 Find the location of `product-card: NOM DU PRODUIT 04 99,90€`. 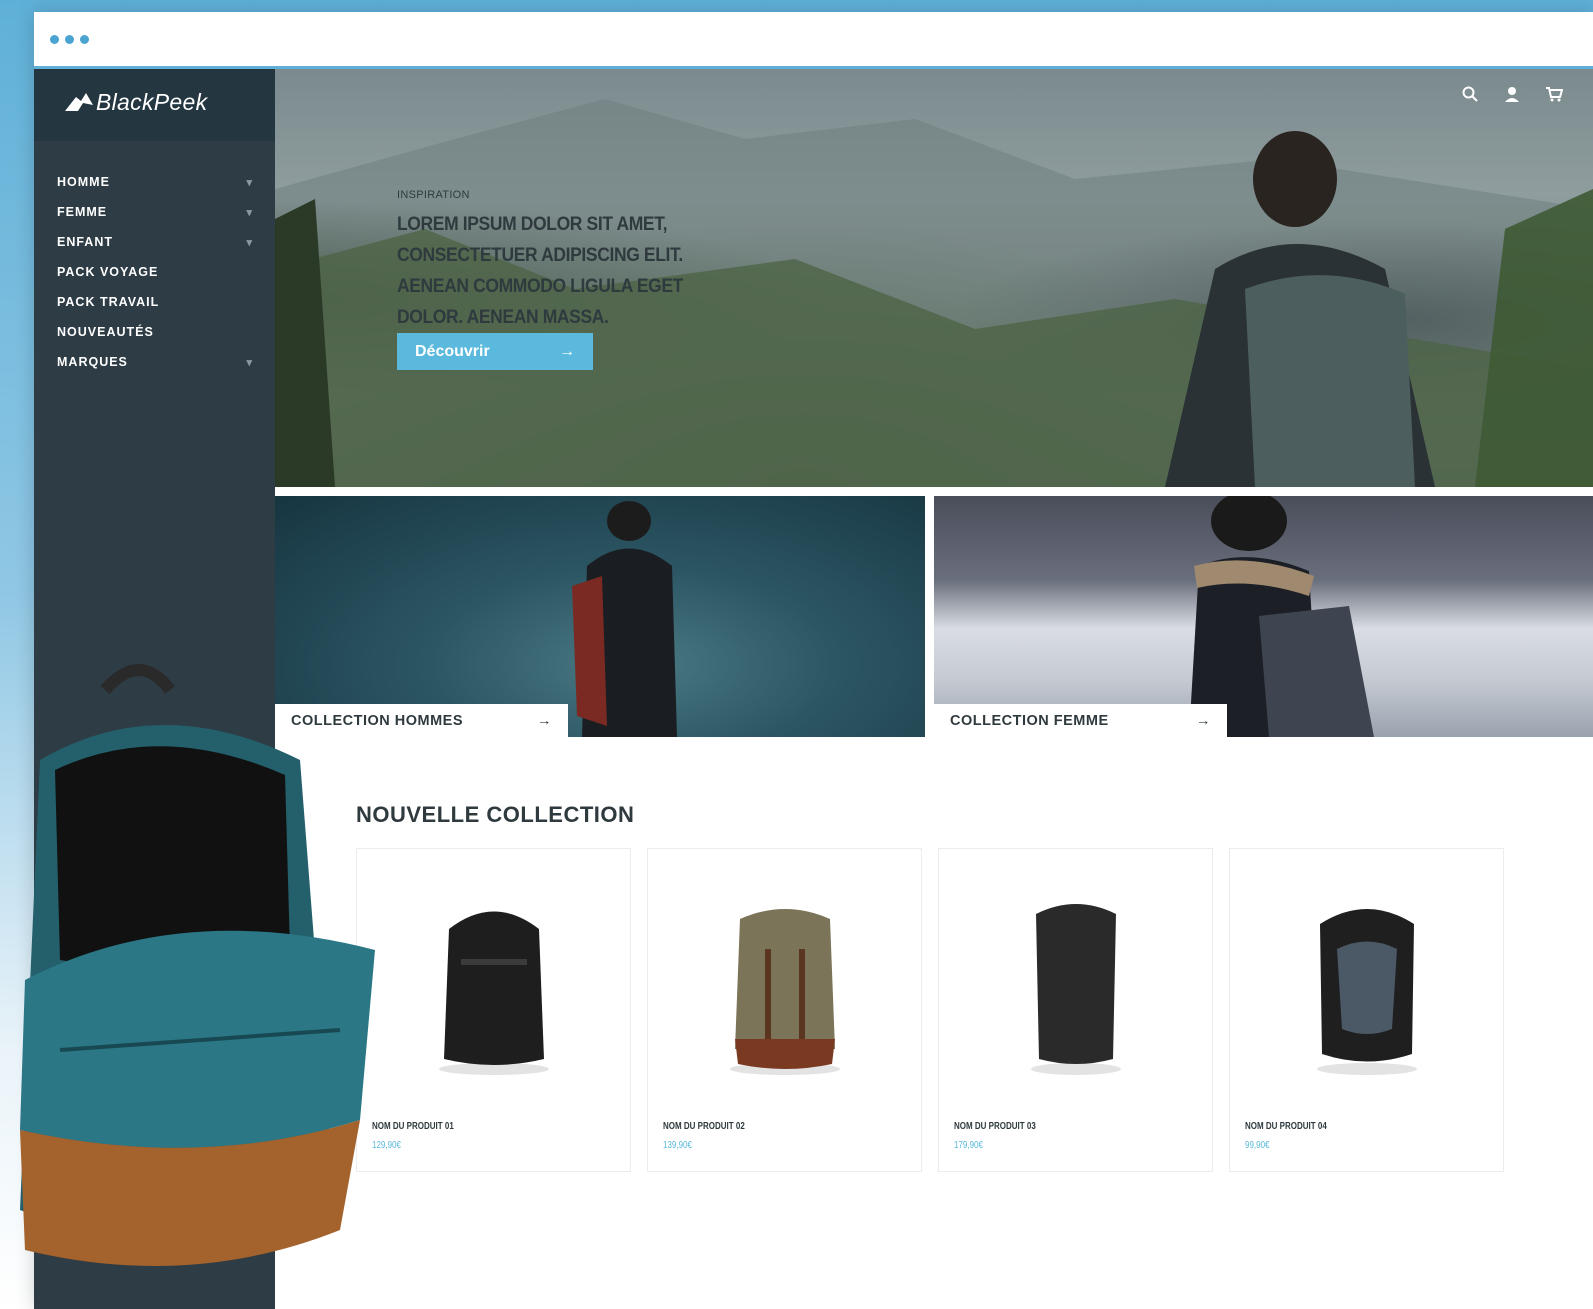

product-card: NOM DU PRODUIT 04 99,90€ is located at coordinates (1366, 1010).